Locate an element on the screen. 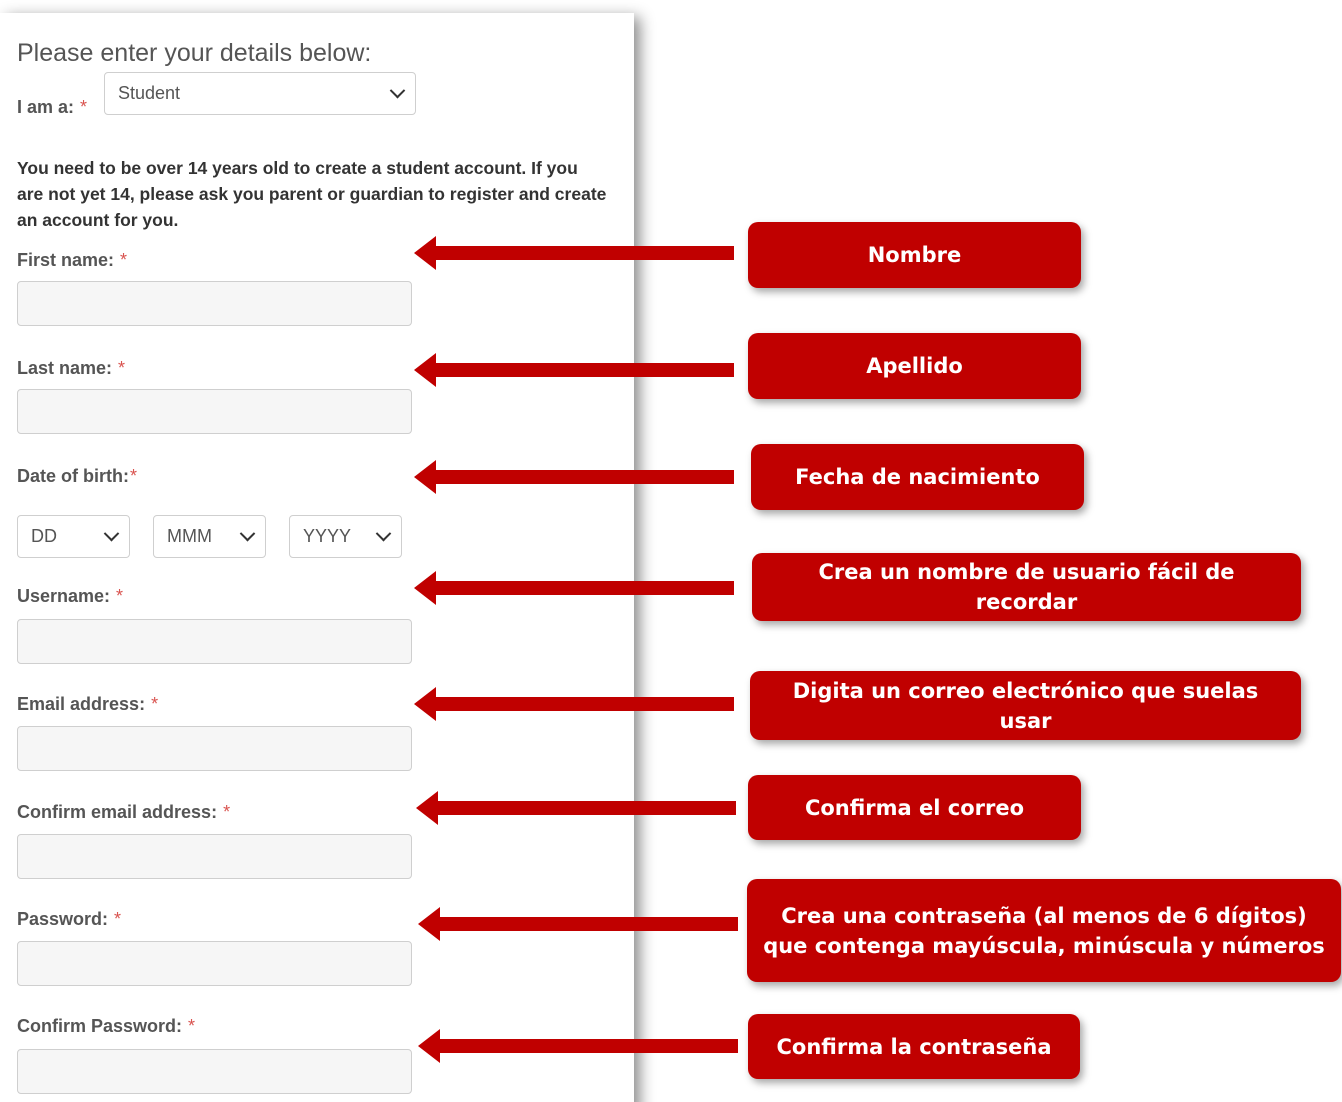 The width and height of the screenshot is (1342, 1102). dob-year-value: YYYY is located at coordinates (327, 536).